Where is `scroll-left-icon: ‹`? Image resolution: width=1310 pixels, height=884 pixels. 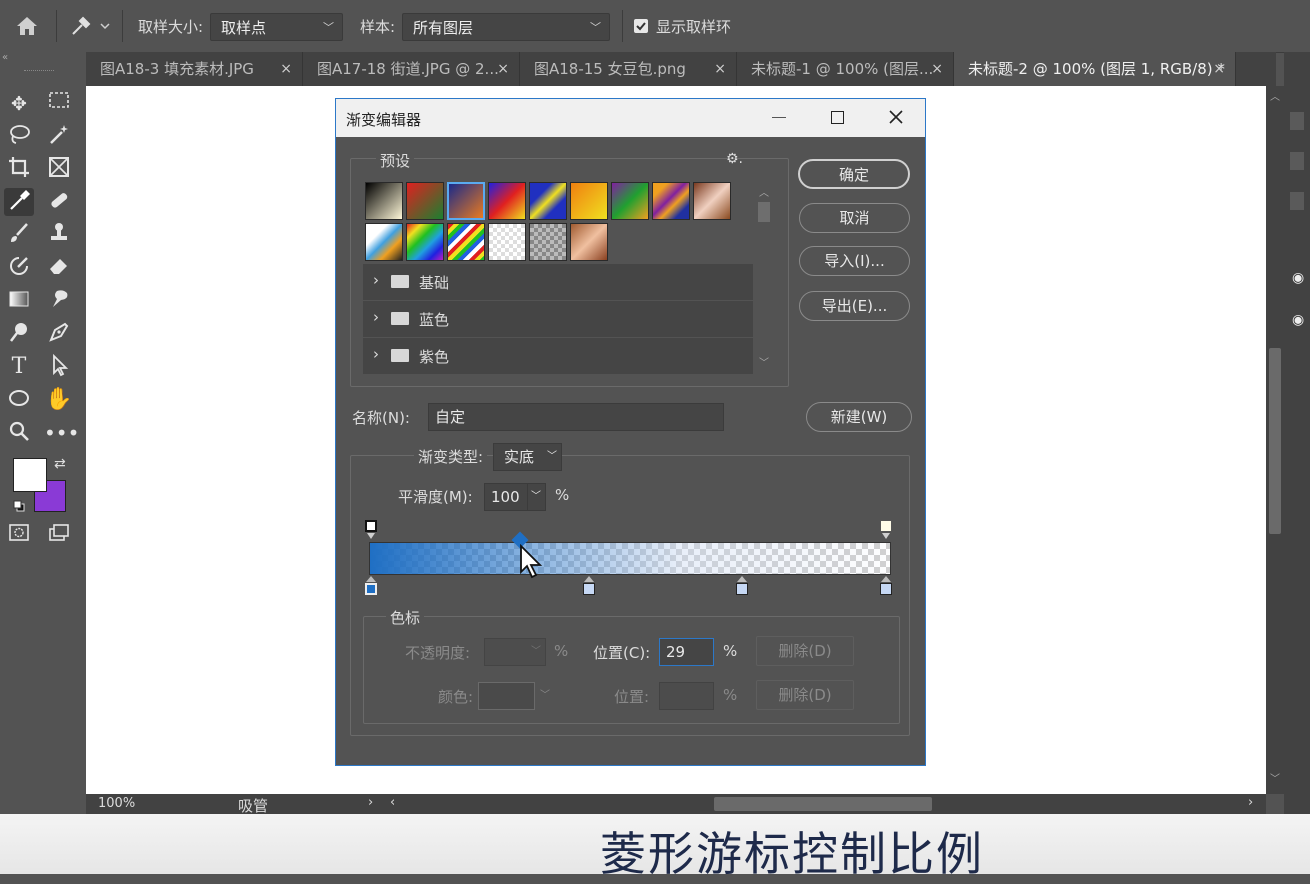
scroll-left-icon: ‹ is located at coordinates (392, 802).